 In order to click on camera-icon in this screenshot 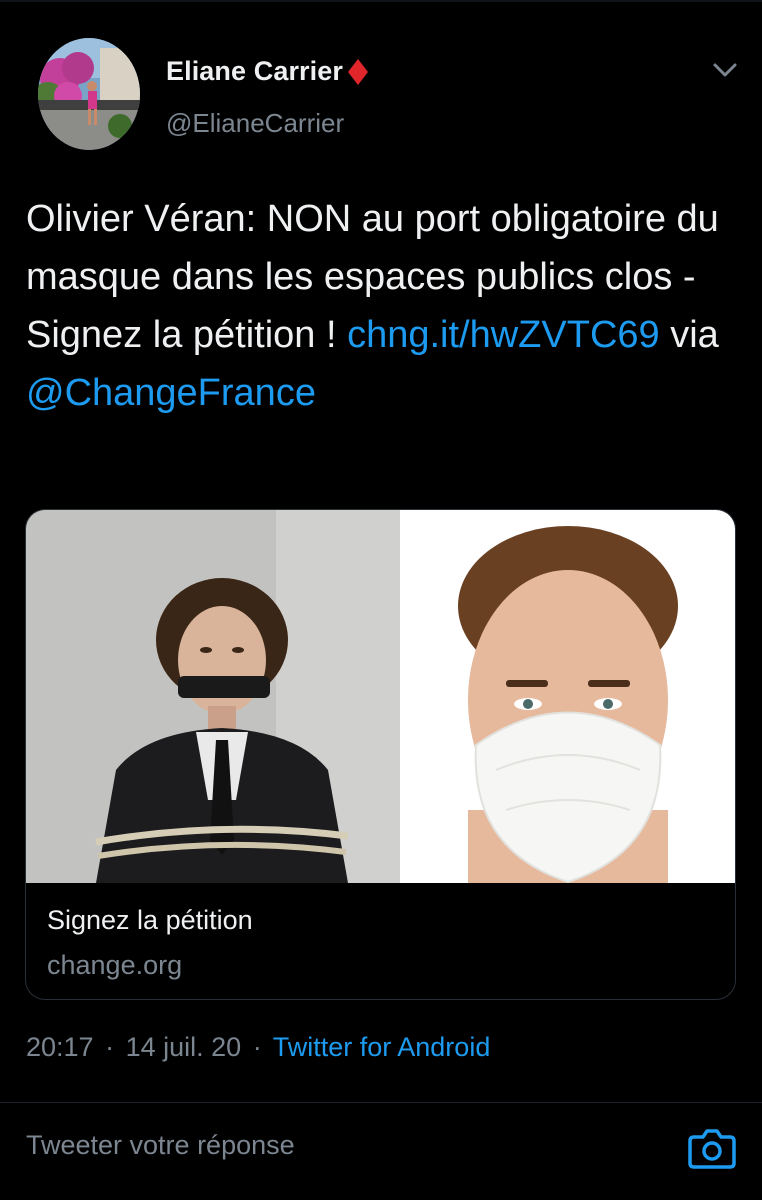, I will do `click(712, 1148)`.